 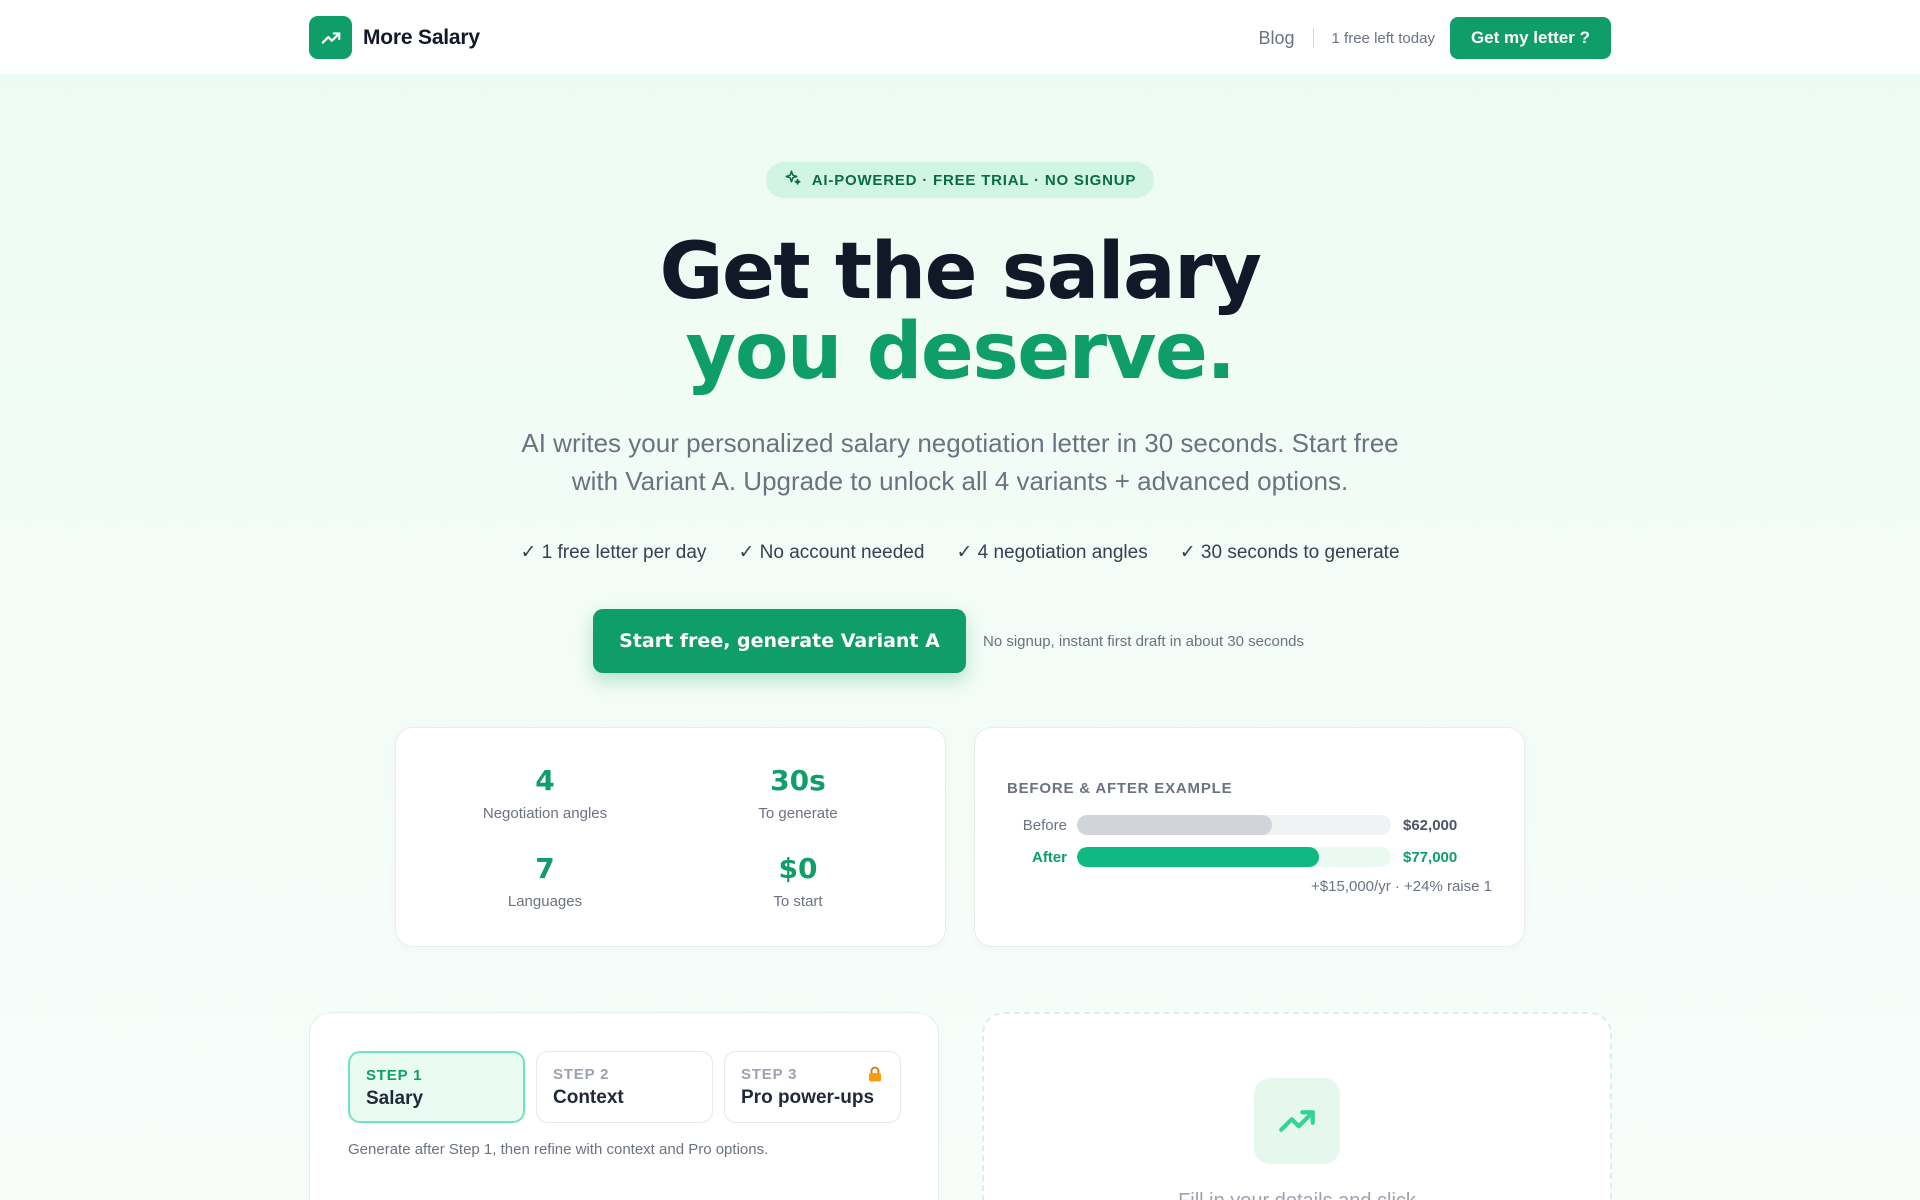 What do you see at coordinates (545, 780) in the screenshot?
I see `stat-value: 4` at bounding box center [545, 780].